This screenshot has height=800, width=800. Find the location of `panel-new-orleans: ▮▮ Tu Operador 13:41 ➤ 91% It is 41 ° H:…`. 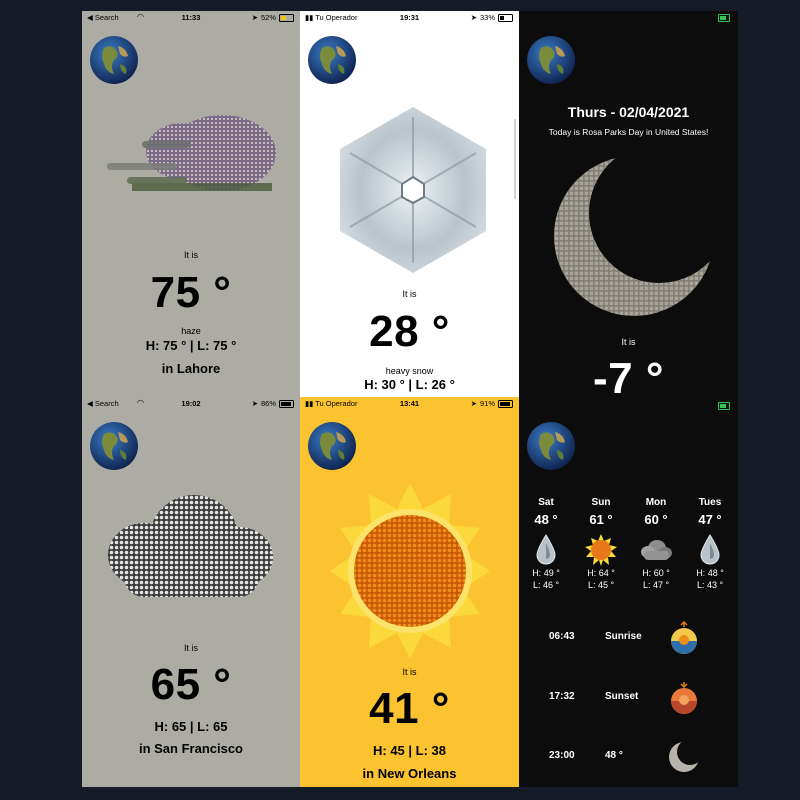

panel-new-orleans: ▮▮ Tu Operador 13:41 ➤ 91% It is 41 ° H:… is located at coordinates (409, 592).